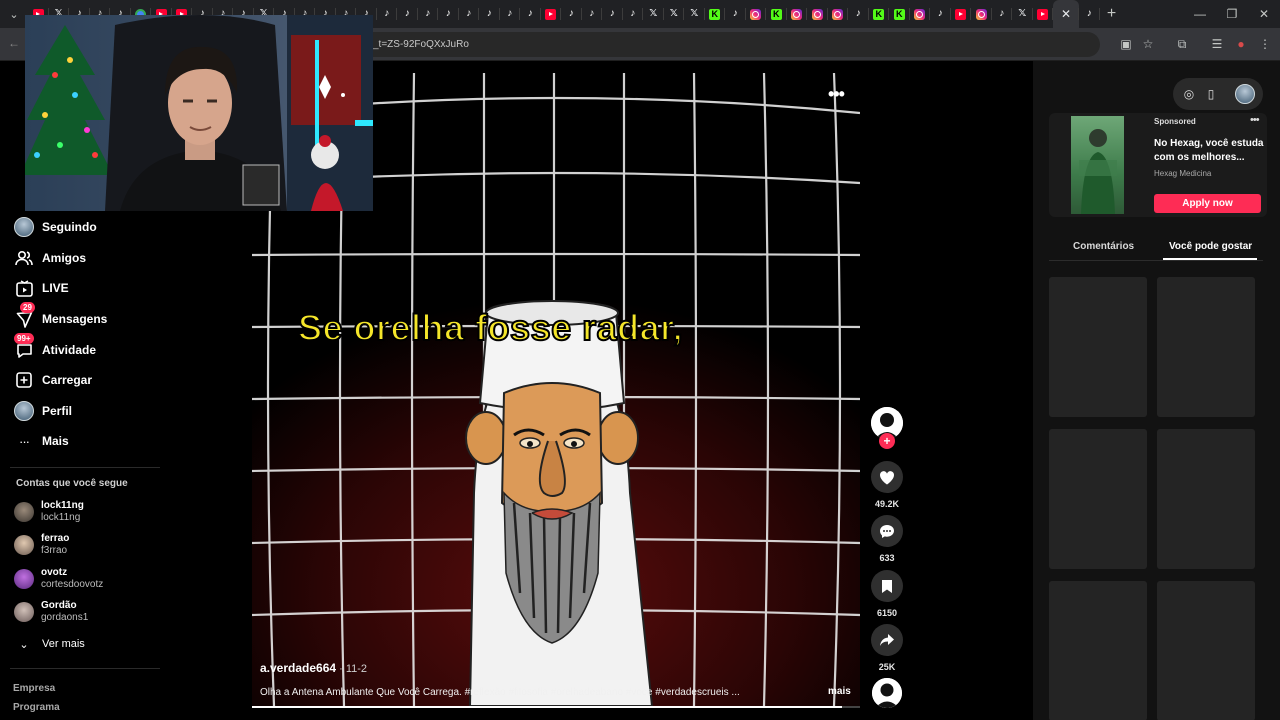 The height and width of the screenshot is (720, 1280). Describe the element at coordinates (1097, 165) in the screenshot. I see `ad-thumbnail` at that location.